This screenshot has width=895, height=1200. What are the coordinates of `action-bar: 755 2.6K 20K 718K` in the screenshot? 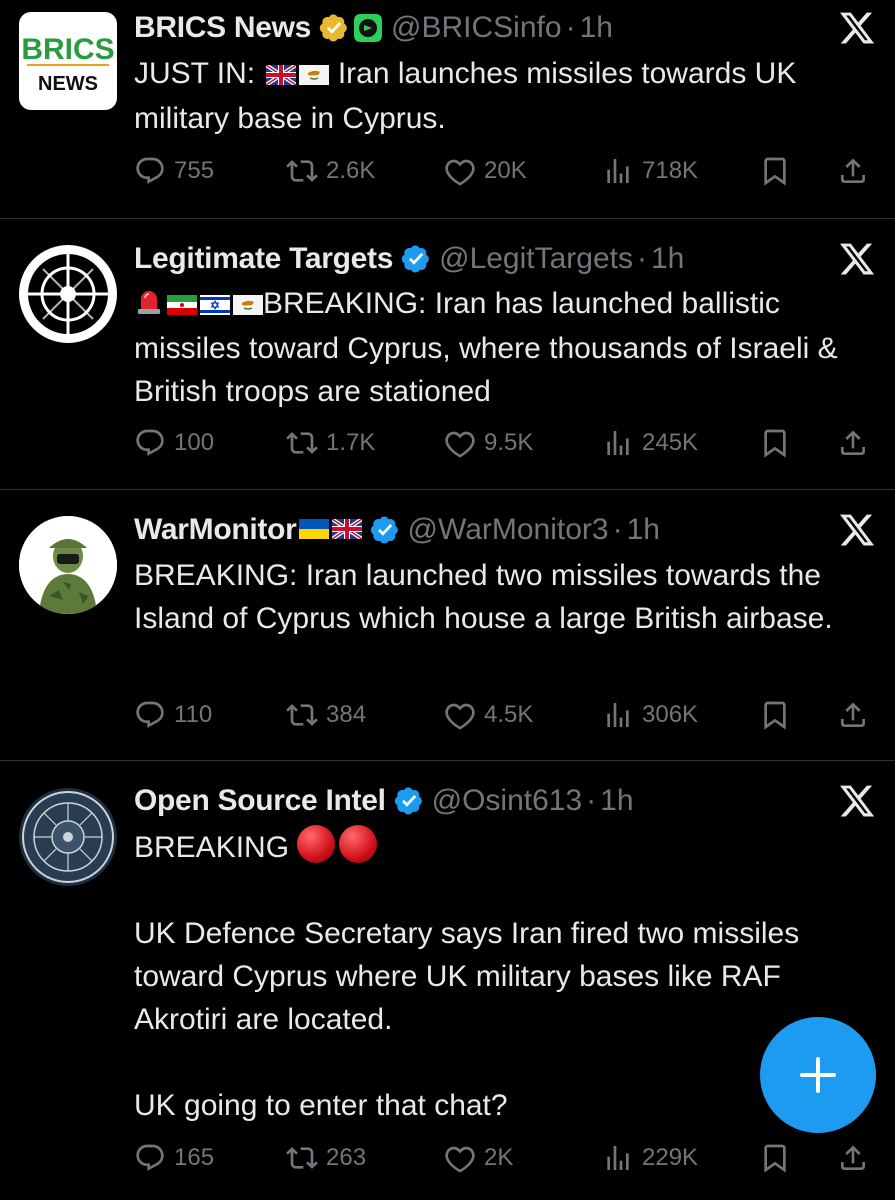 It's located at (504, 171).